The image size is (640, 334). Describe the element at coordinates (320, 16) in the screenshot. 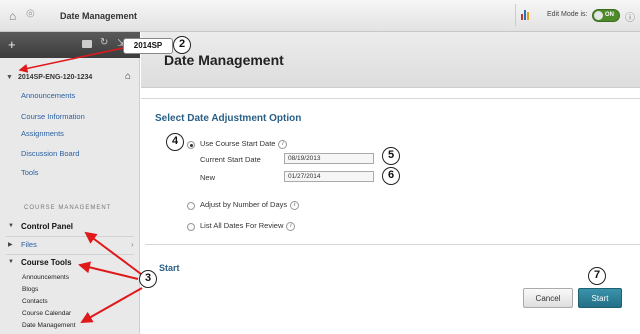

I see `top-header-bar: ⌂ ◎ Date Management Edit Mode is: ON ⓘ` at that location.